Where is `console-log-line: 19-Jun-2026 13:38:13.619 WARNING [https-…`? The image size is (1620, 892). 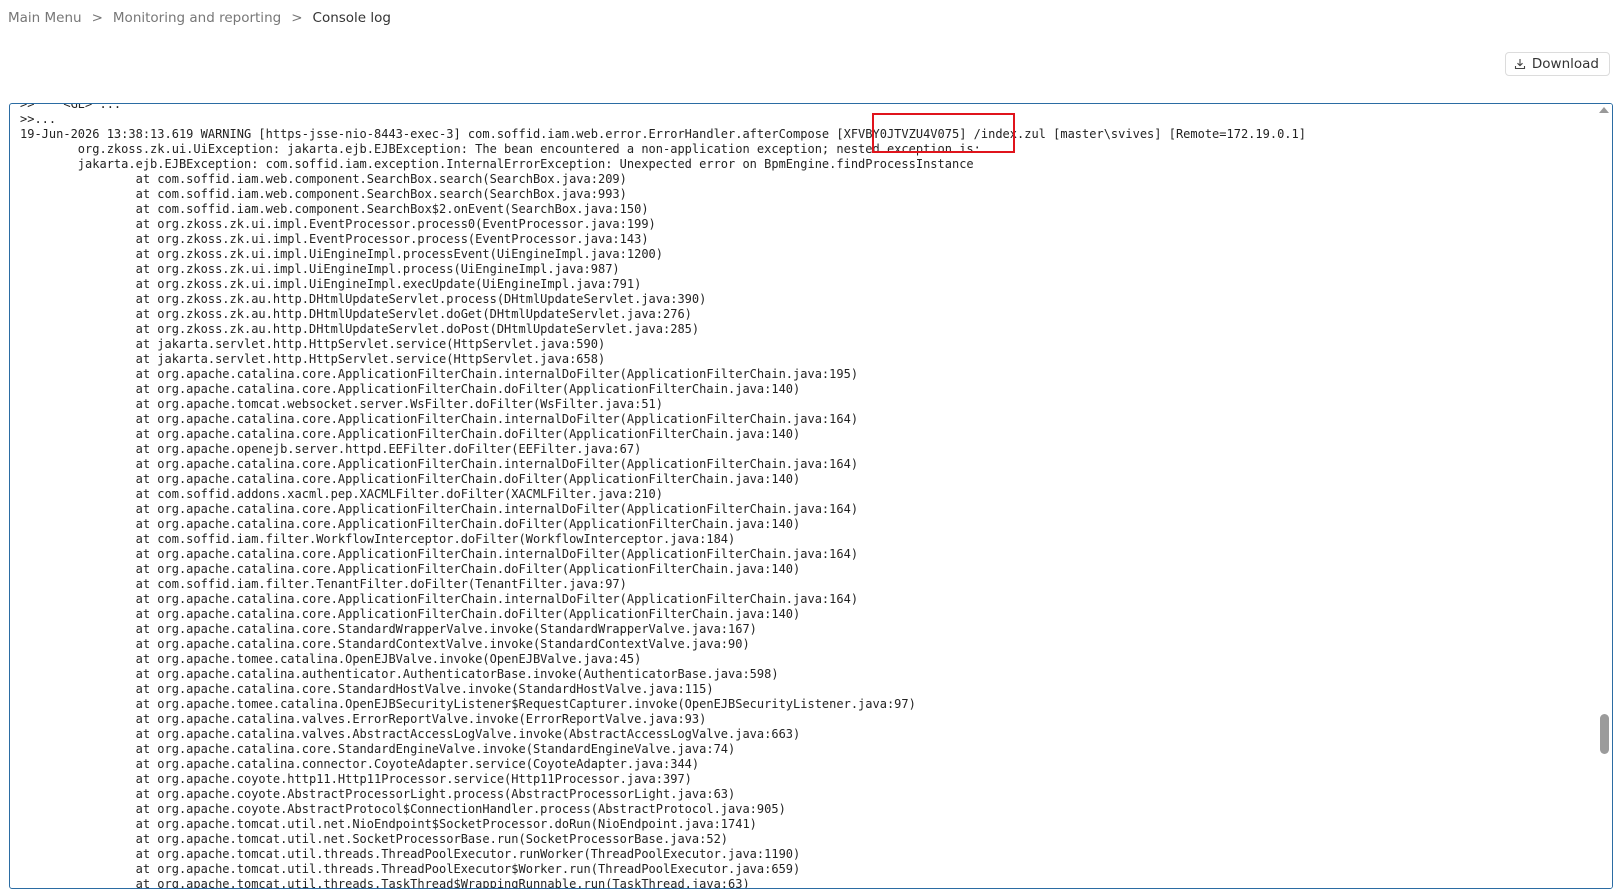
console-log-line: 19-Jun-2026 13:38:13.619 WARNING [https-… is located at coordinates (663, 134).